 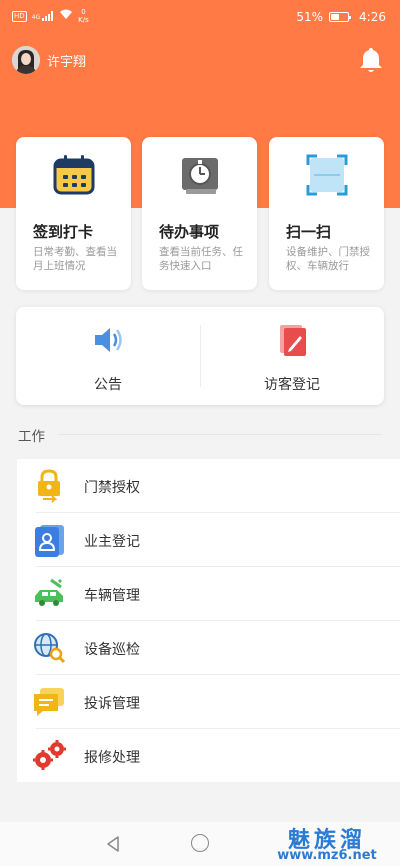 What do you see at coordinates (66, 16) in the screenshot?
I see `wifi-icon` at bounding box center [66, 16].